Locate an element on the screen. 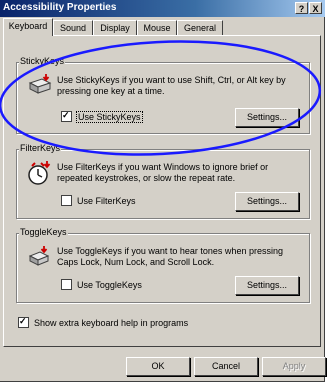 This screenshot has width=331, height=384. extra-help-checkbox-row: ✓ Show extra keyboard help in programs is located at coordinates (103, 322).